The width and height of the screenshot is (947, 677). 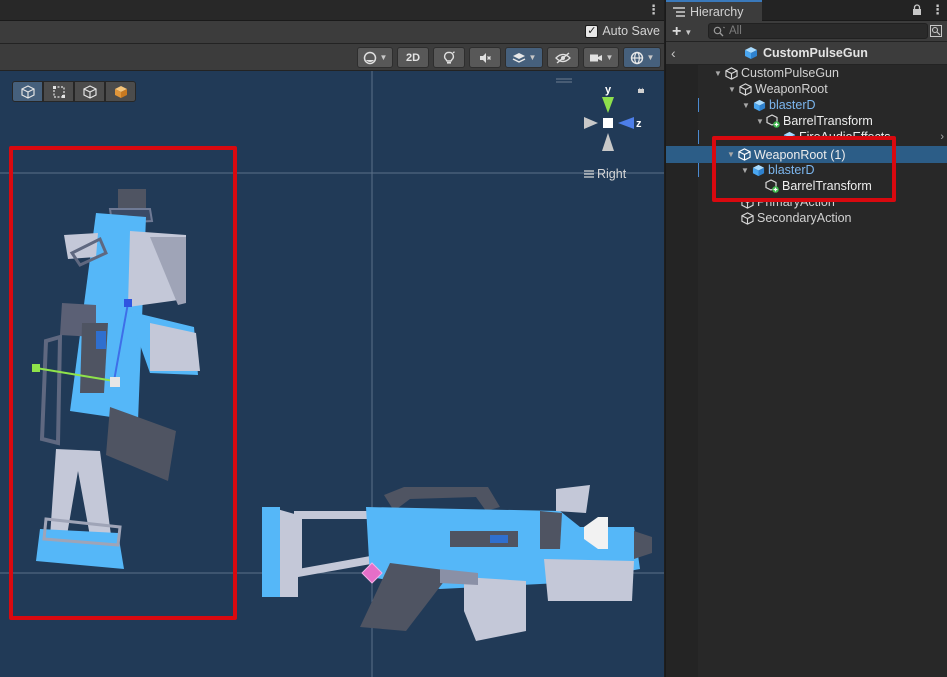 I want to click on auto-save-toggle: ✓ Auto Save, so click(x=622, y=31).